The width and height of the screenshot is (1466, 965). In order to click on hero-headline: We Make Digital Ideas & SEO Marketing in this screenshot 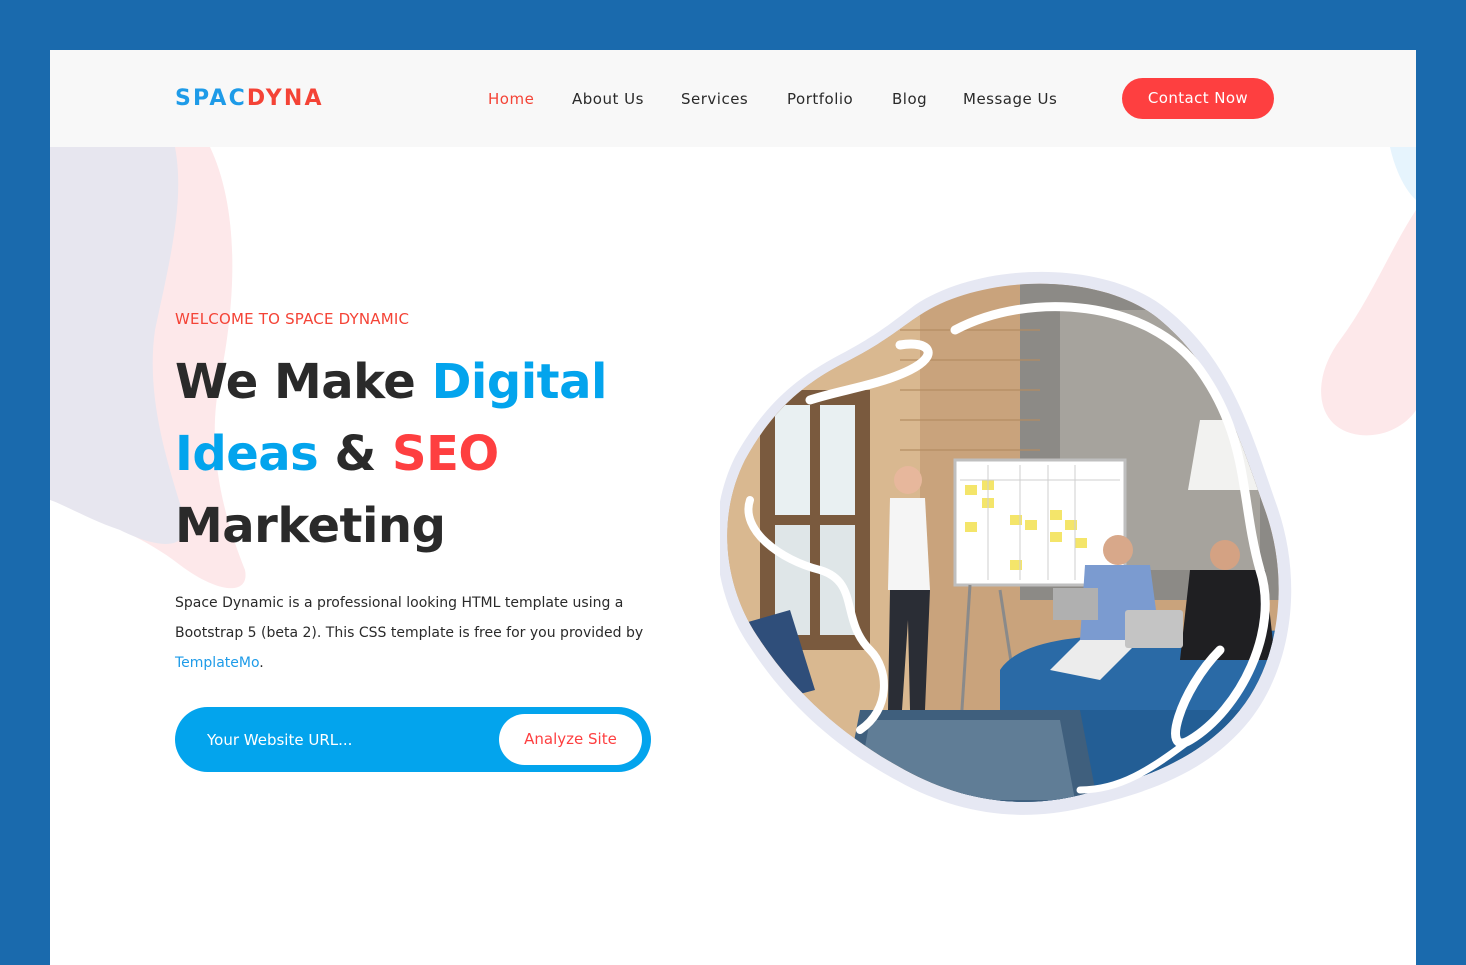, I will do `click(445, 454)`.